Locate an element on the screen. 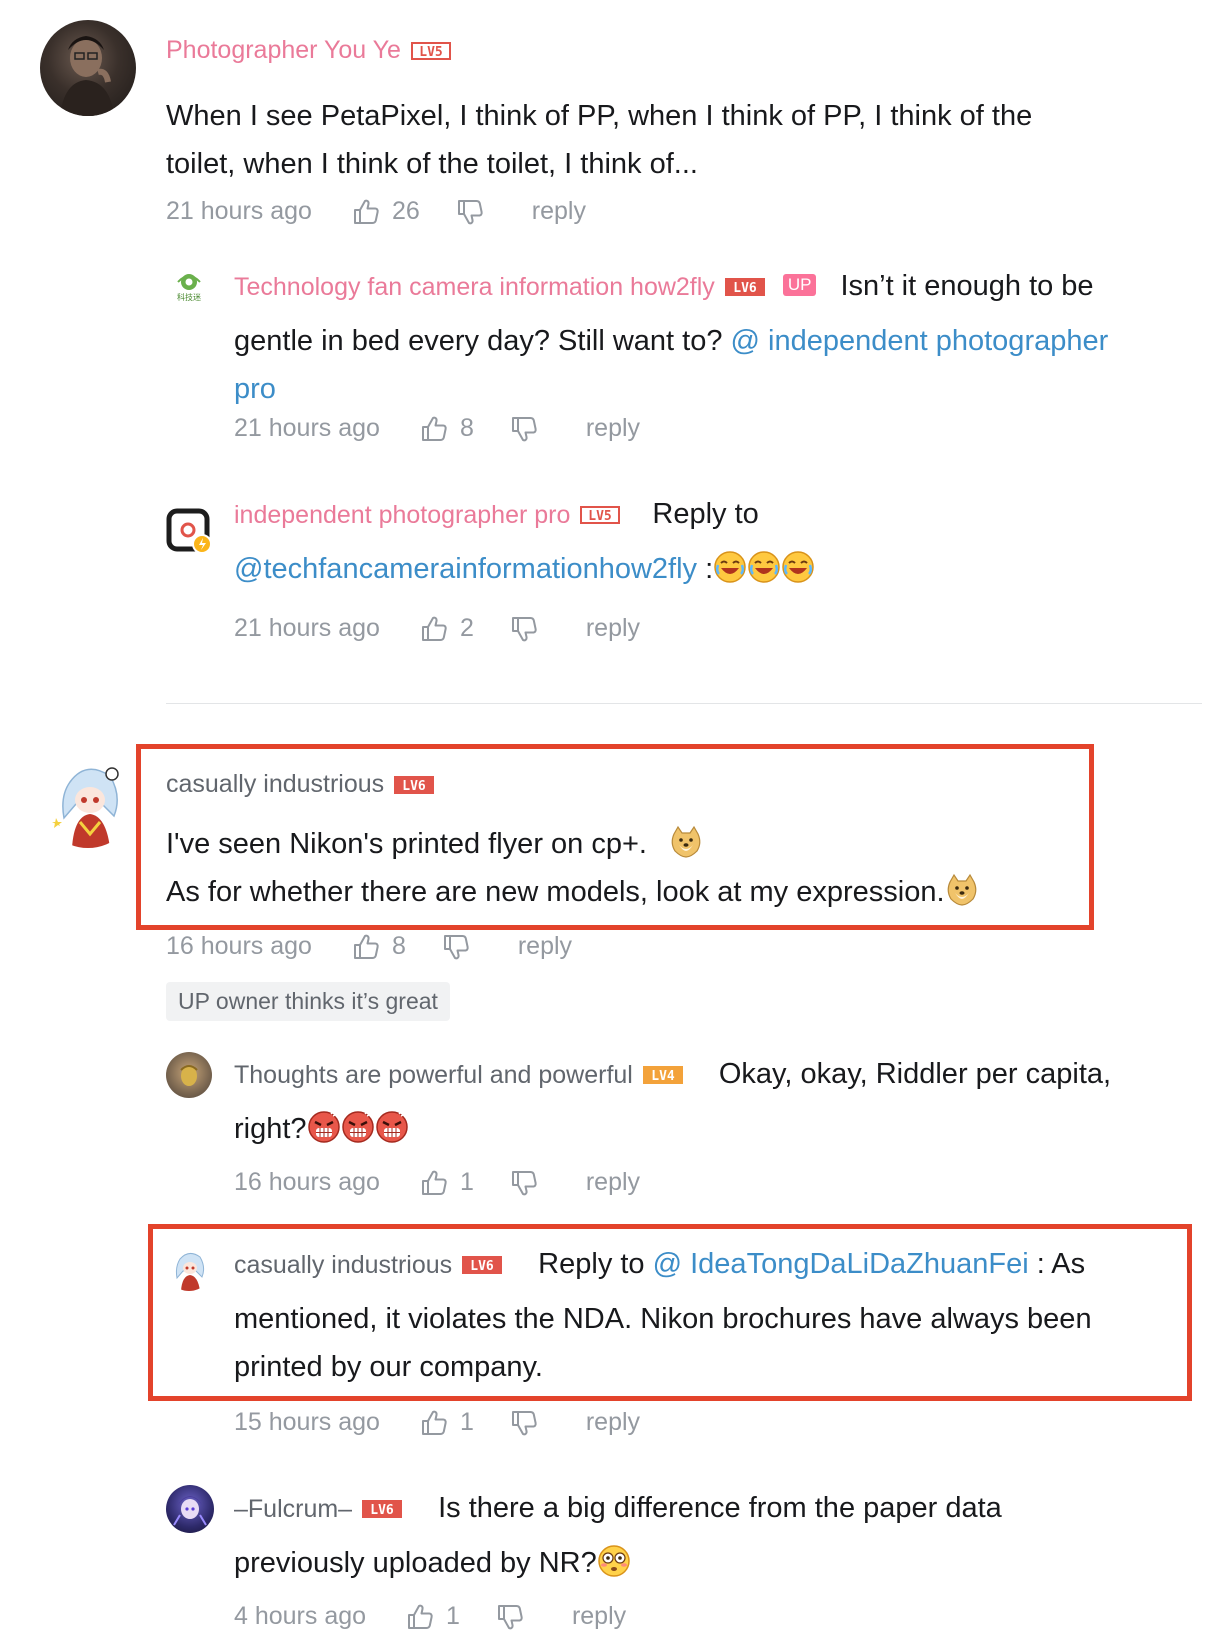  comment-actions: 15 hours ago 1 reply is located at coordinates (437, 1422).